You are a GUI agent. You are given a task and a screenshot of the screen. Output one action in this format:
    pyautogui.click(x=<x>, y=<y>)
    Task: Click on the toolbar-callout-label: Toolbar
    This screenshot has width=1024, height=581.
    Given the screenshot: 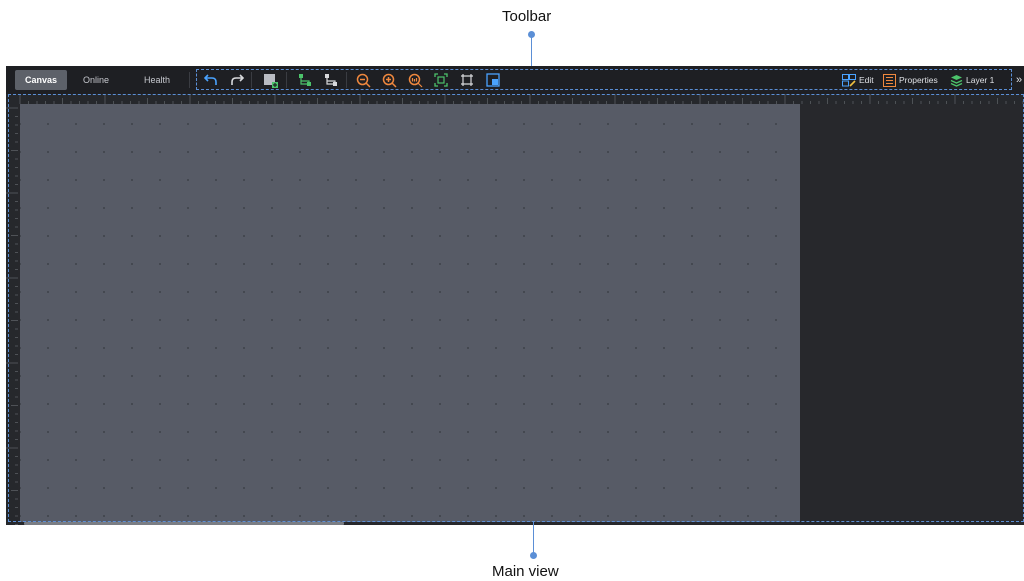 What is the action you would take?
    pyautogui.click(x=527, y=16)
    